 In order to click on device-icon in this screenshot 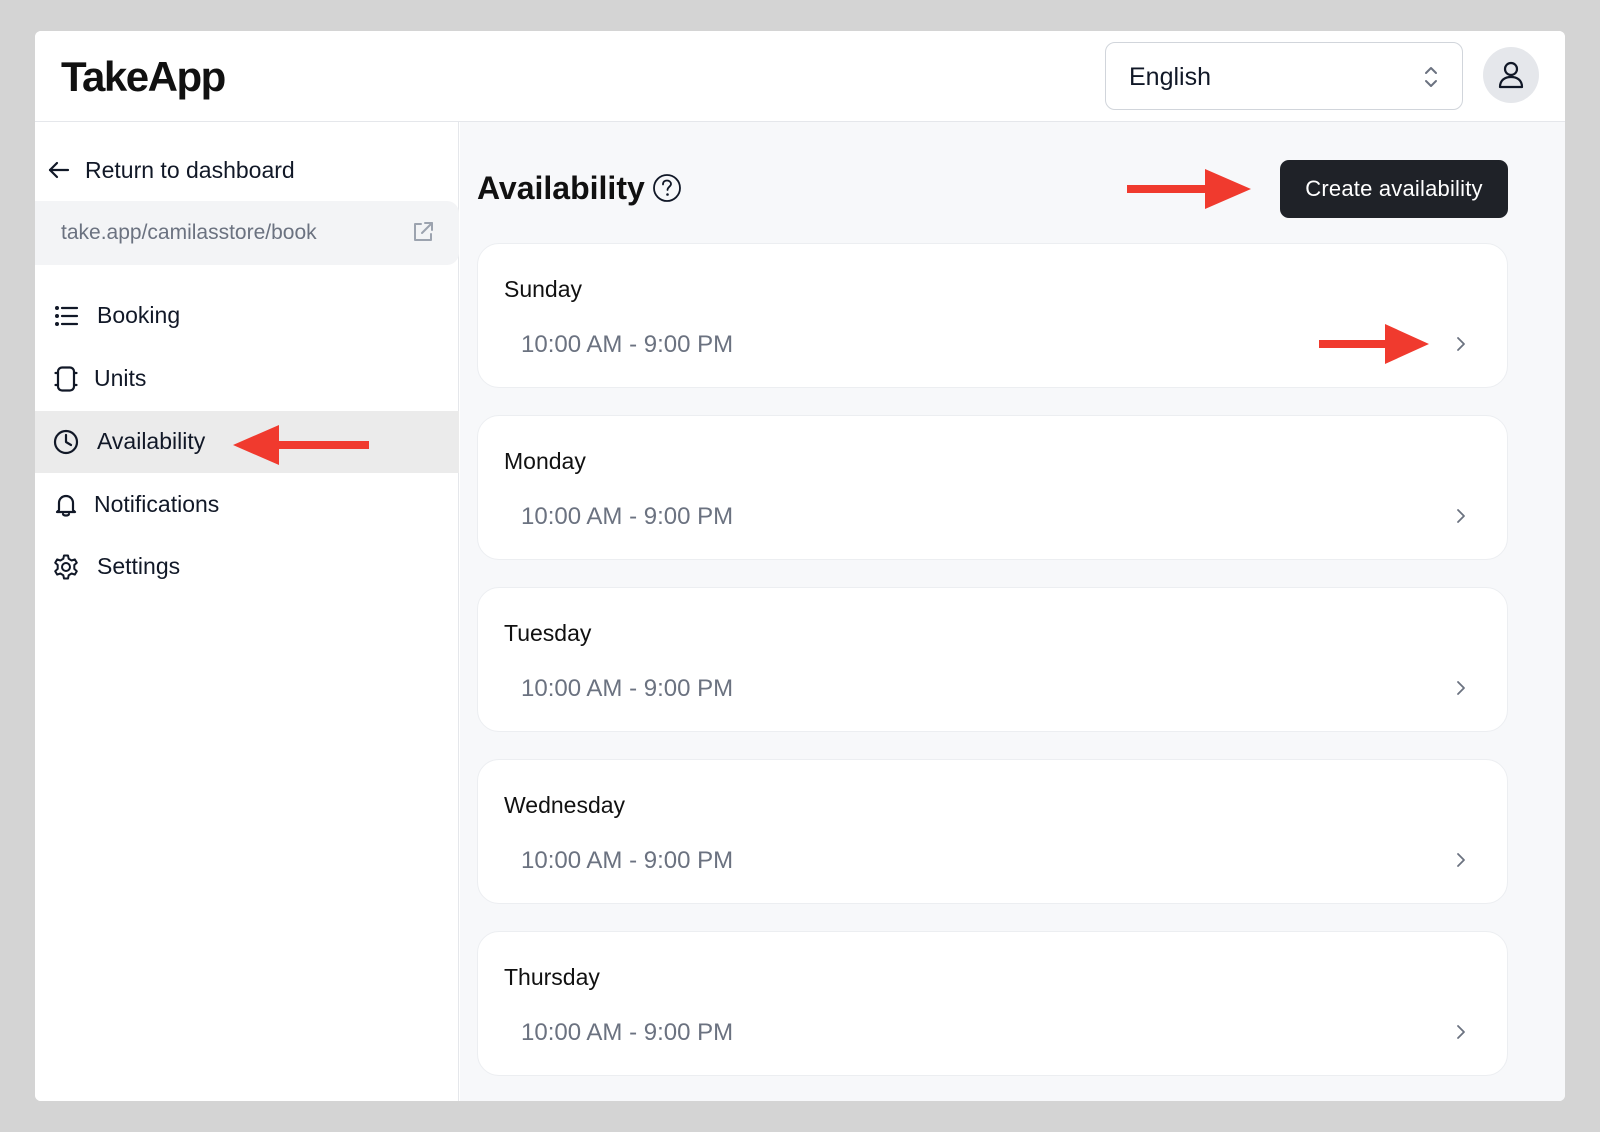, I will do `click(66, 379)`.